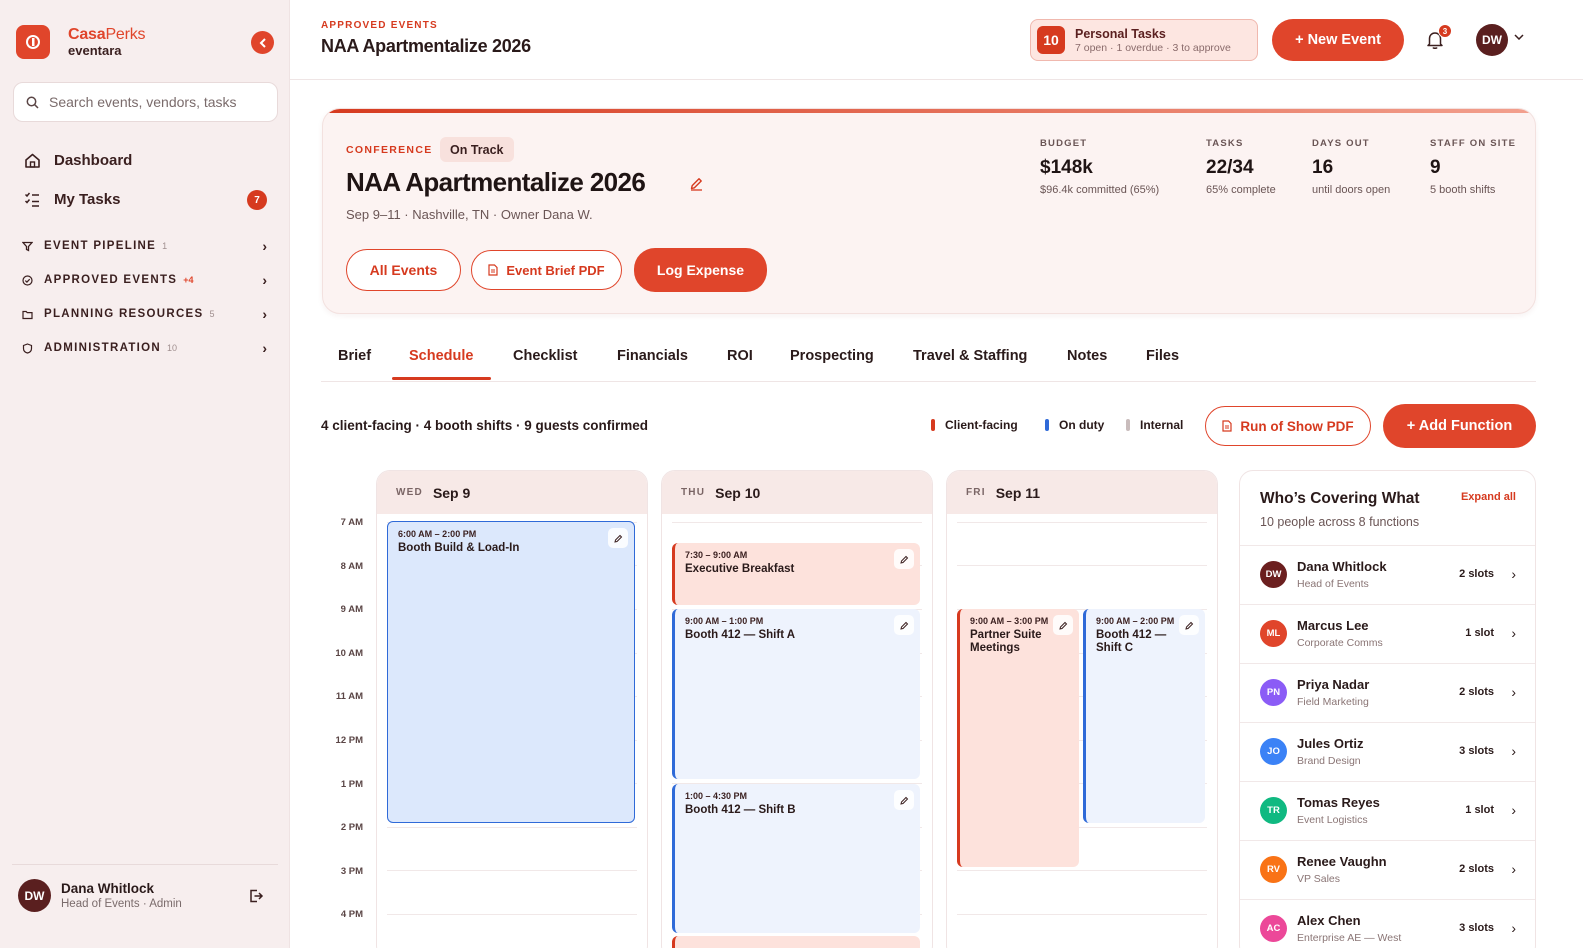 The height and width of the screenshot is (948, 1583). I want to click on person-role: Corporate Comms, so click(1340, 643).